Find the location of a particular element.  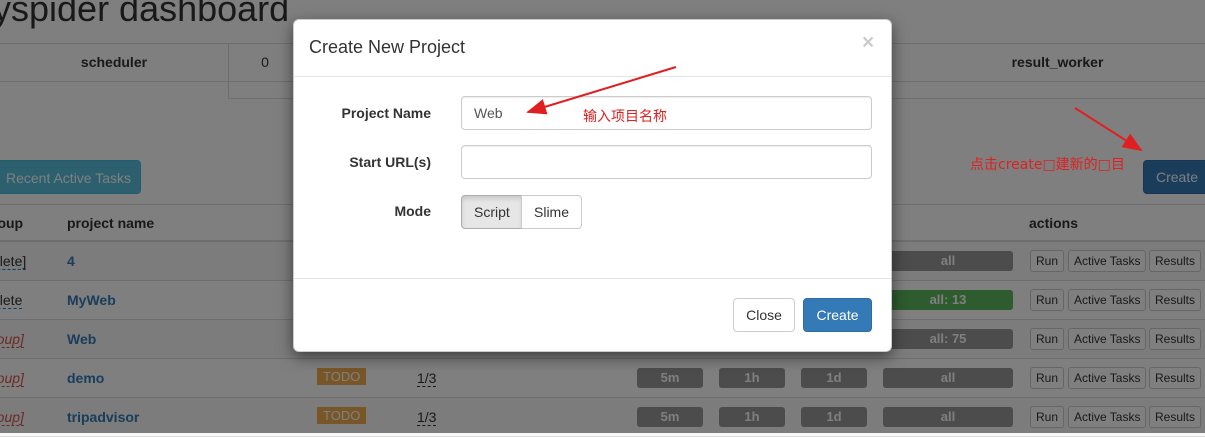

project-name-label: Project Name is located at coordinates (386, 113).